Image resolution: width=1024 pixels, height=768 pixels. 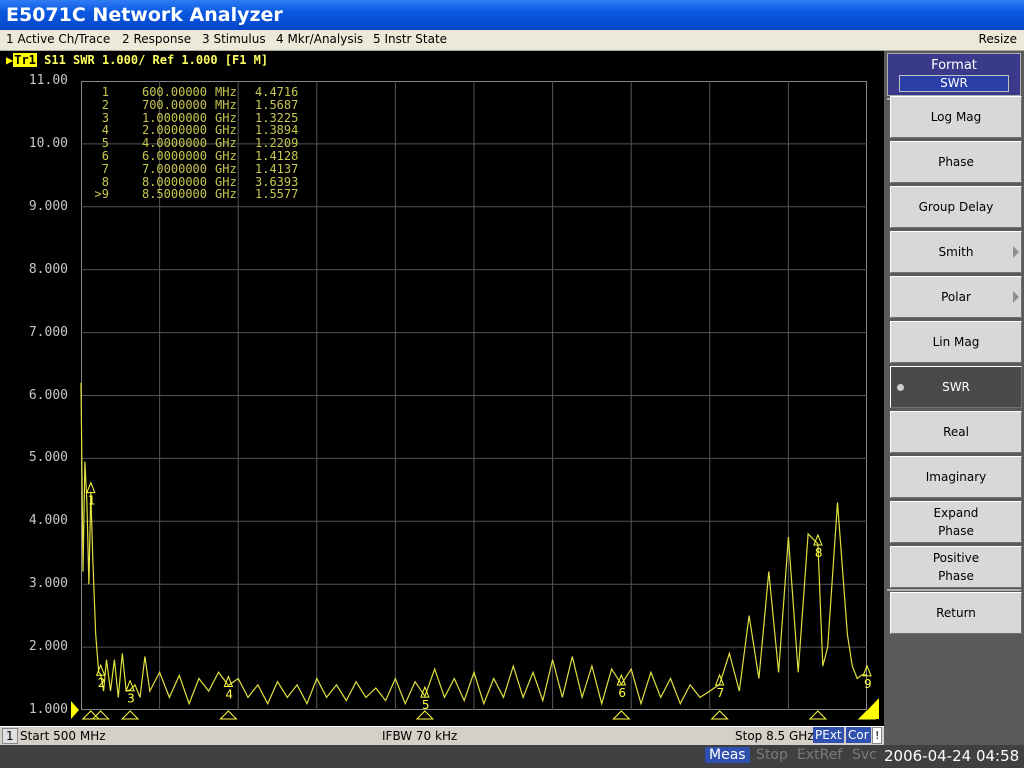 What do you see at coordinates (721, 693) in the screenshot?
I see `marker-number-label: 7` at bounding box center [721, 693].